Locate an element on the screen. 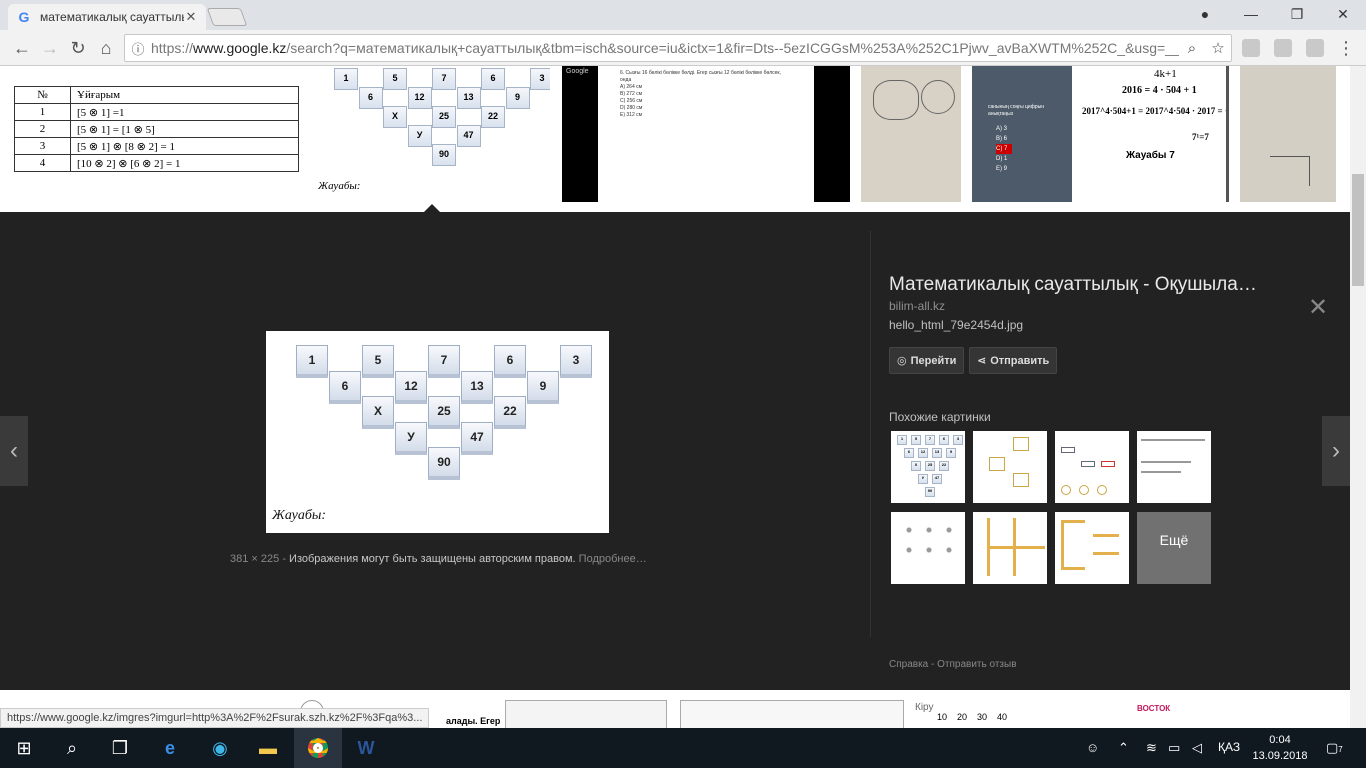 This screenshot has width=1366, height=768. selection-caret is located at coordinates (432, 208).